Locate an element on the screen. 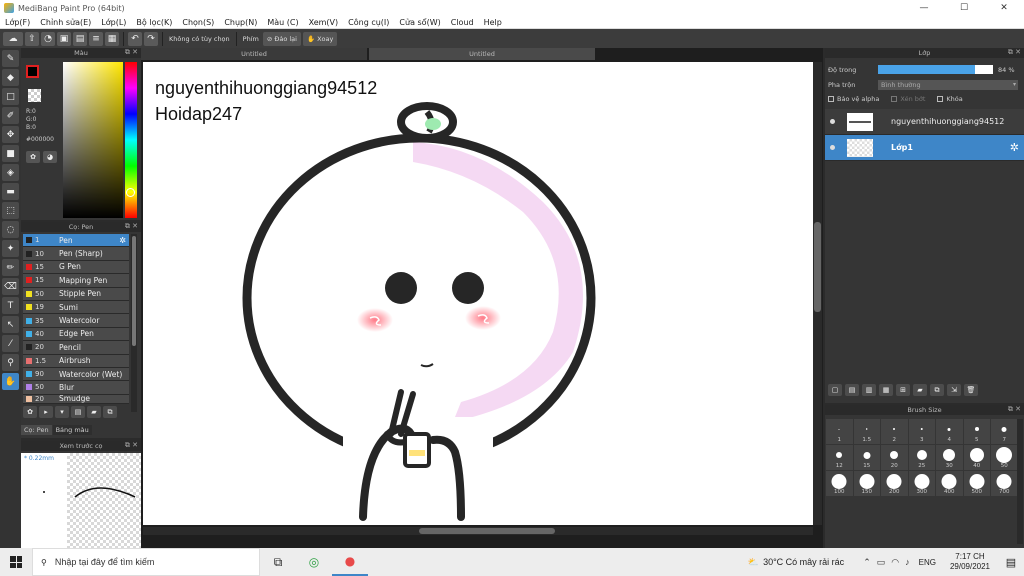 This screenshot has width=1024, height=576. canvas-vertical-scrollbar is located at coordinates (817, 293).